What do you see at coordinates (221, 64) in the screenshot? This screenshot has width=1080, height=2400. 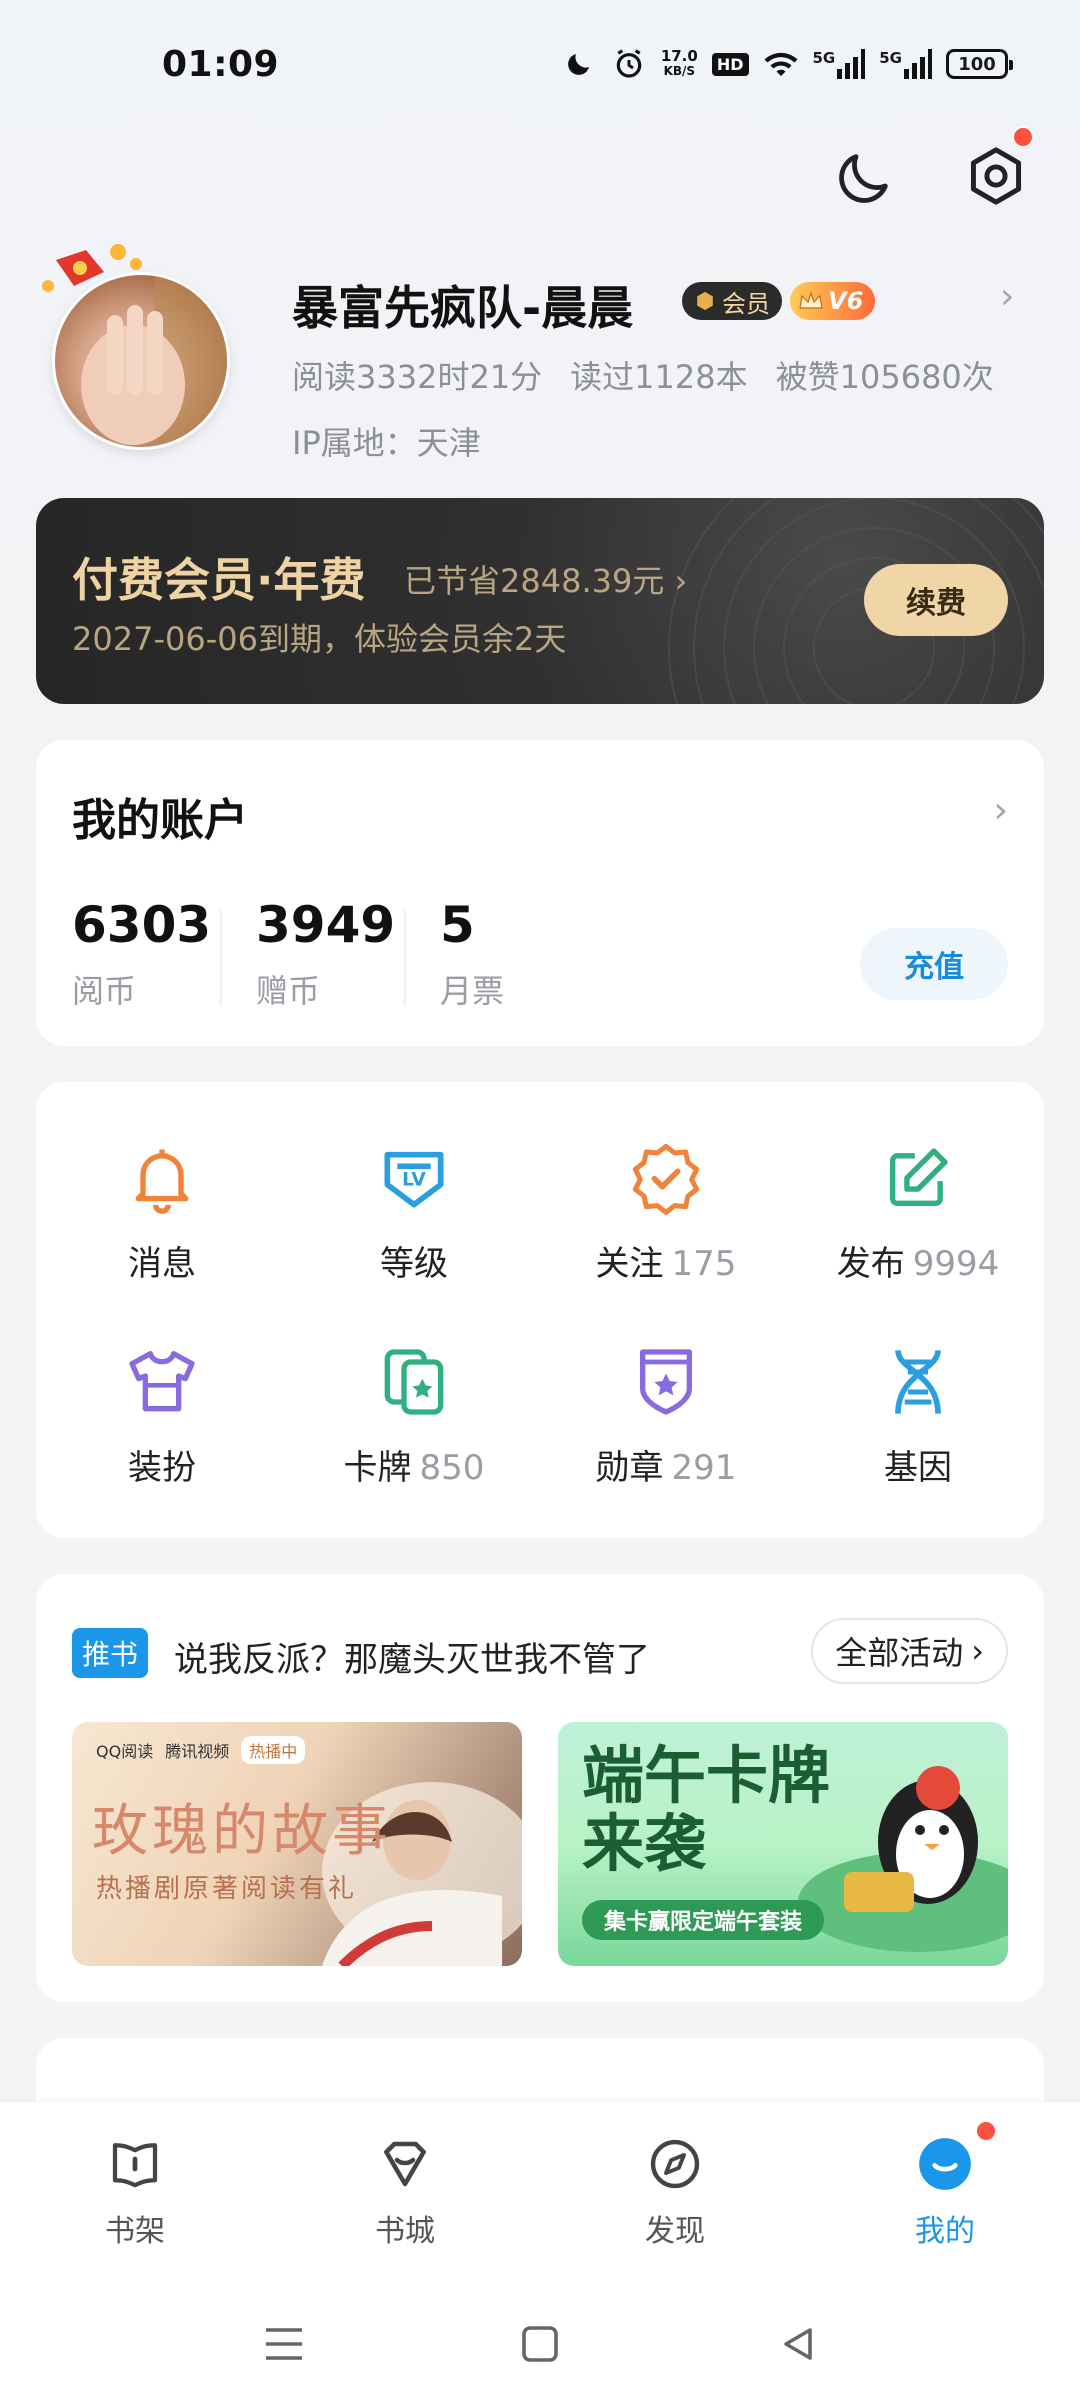 I see `status-time: 01:09` at bounding box center [221, 64].